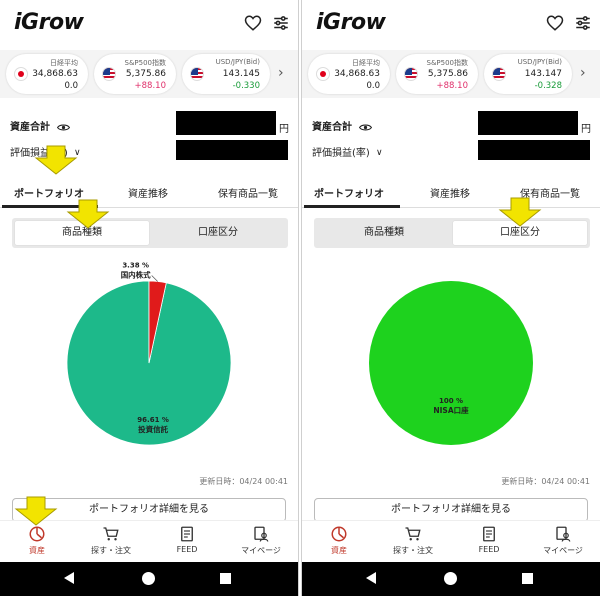 The image size is (600, 596). What do you see at coordinates (352, 206) in the screenshot?
I see `active-tab-indicator` at bounding box center [352, 206].